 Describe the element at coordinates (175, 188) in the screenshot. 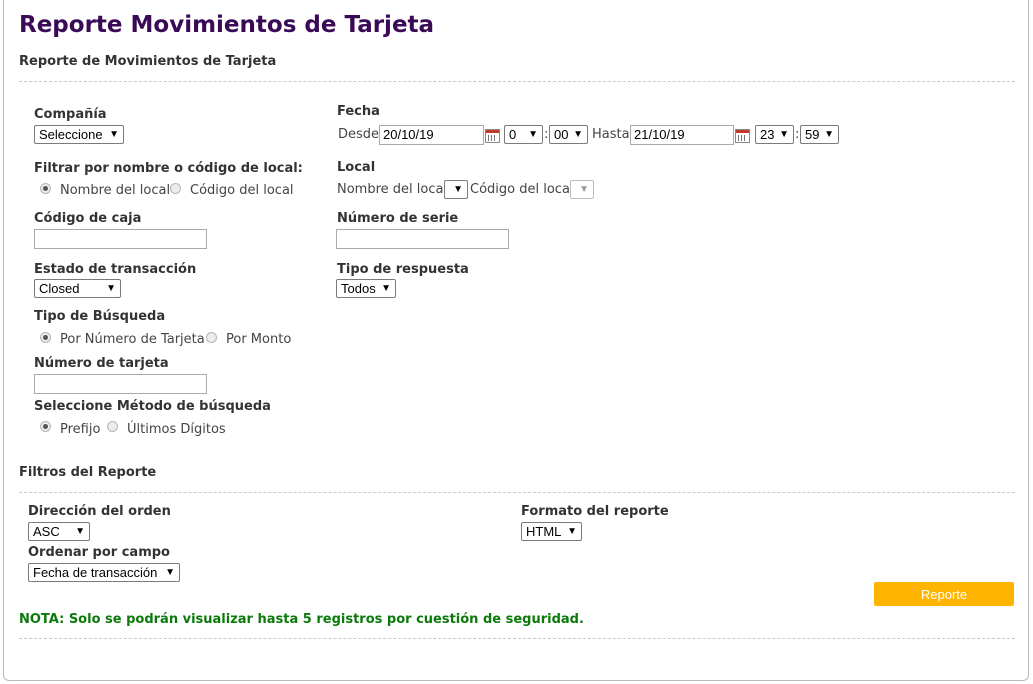

I see `radio-local-code` at that location.